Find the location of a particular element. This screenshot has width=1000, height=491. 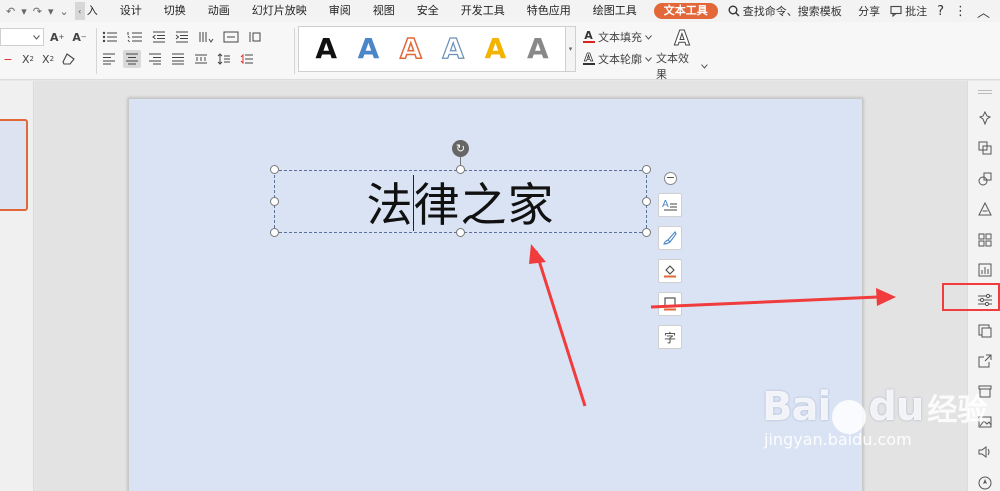

align-text-icon is located at coordinates (231, 37).